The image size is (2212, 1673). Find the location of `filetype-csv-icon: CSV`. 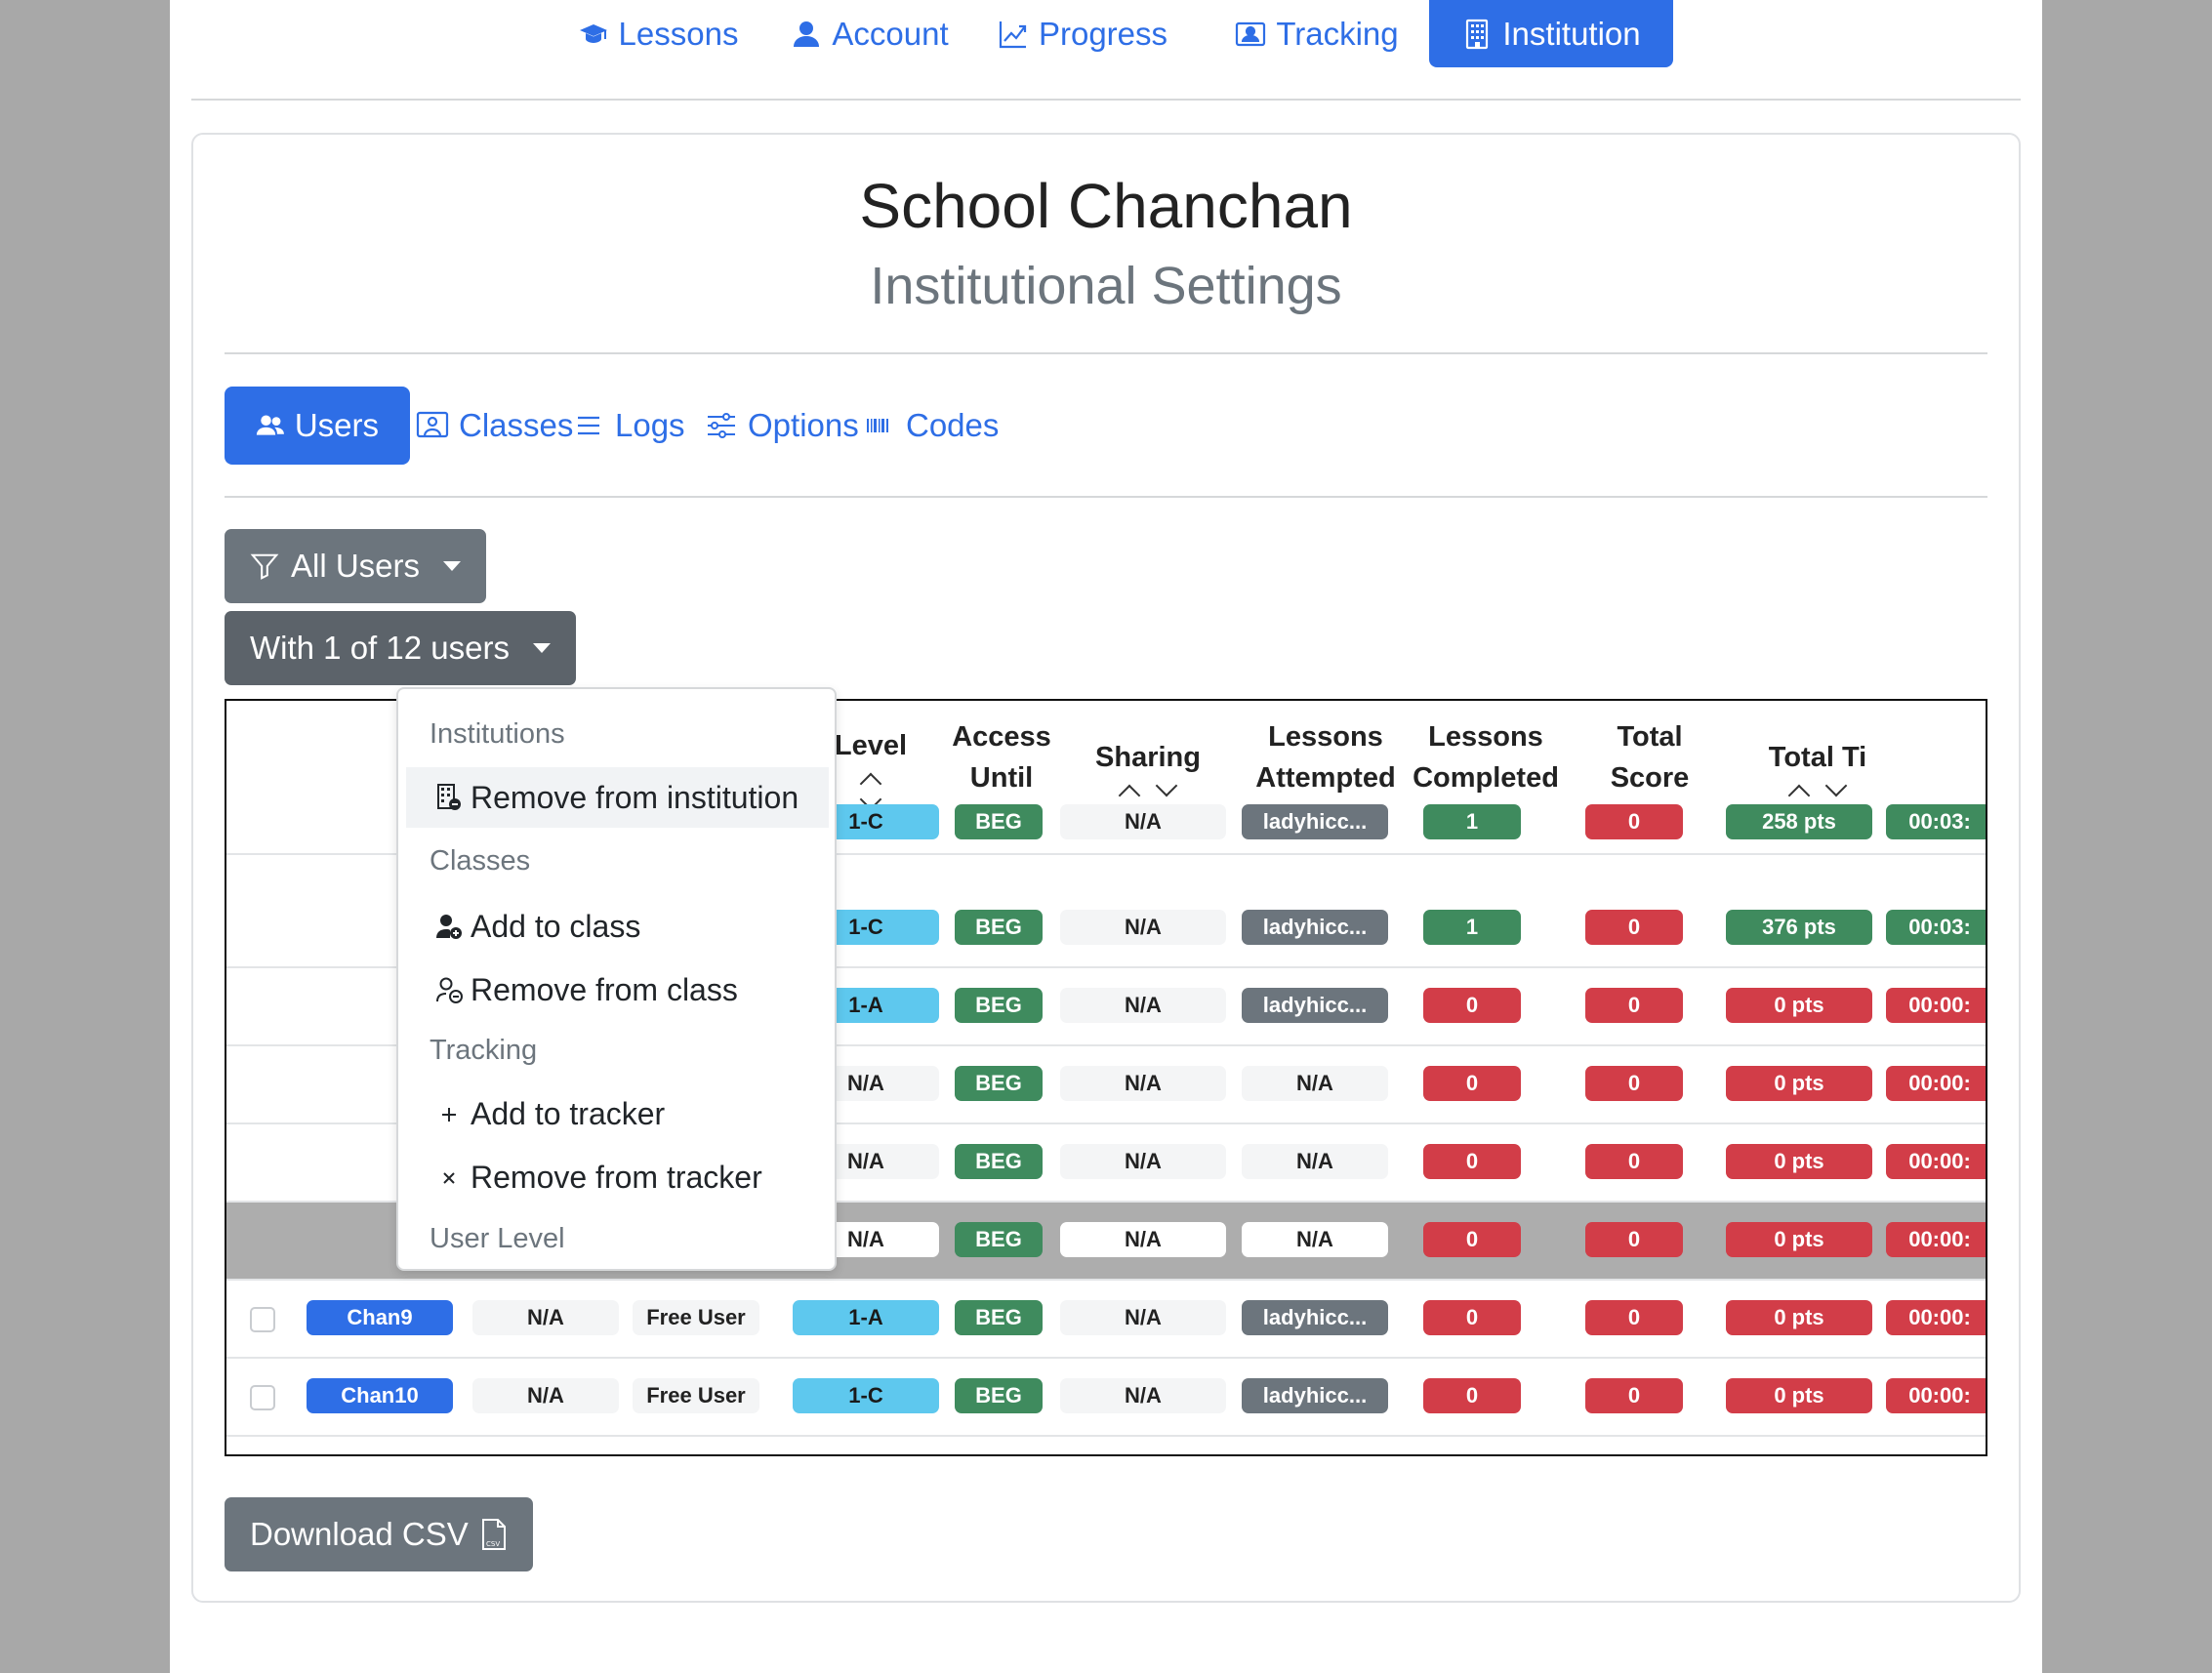

filetype-csv-icon: CSV is located at coordinates (493, 1535).